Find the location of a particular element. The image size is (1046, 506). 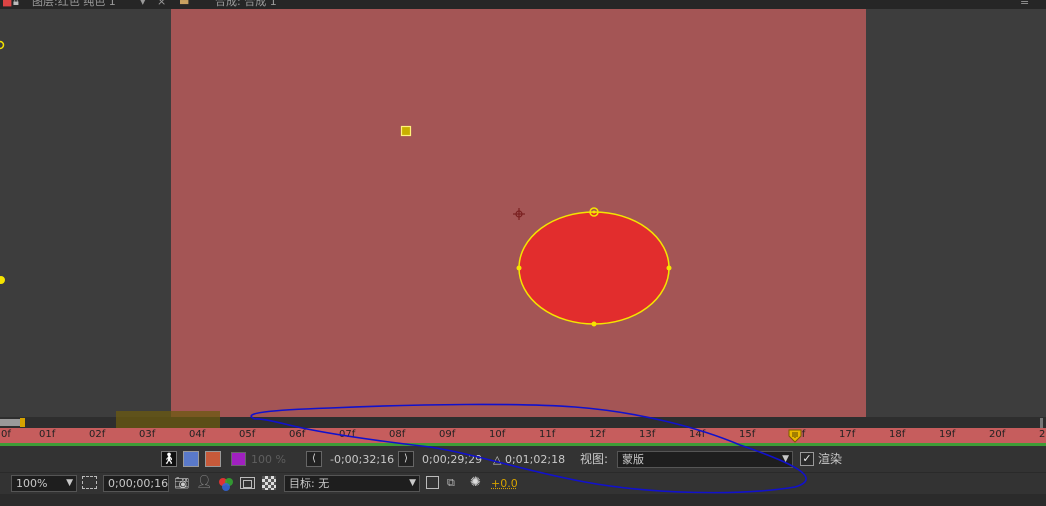

composition-icon: ▬ is located at coordinates (184, 4).